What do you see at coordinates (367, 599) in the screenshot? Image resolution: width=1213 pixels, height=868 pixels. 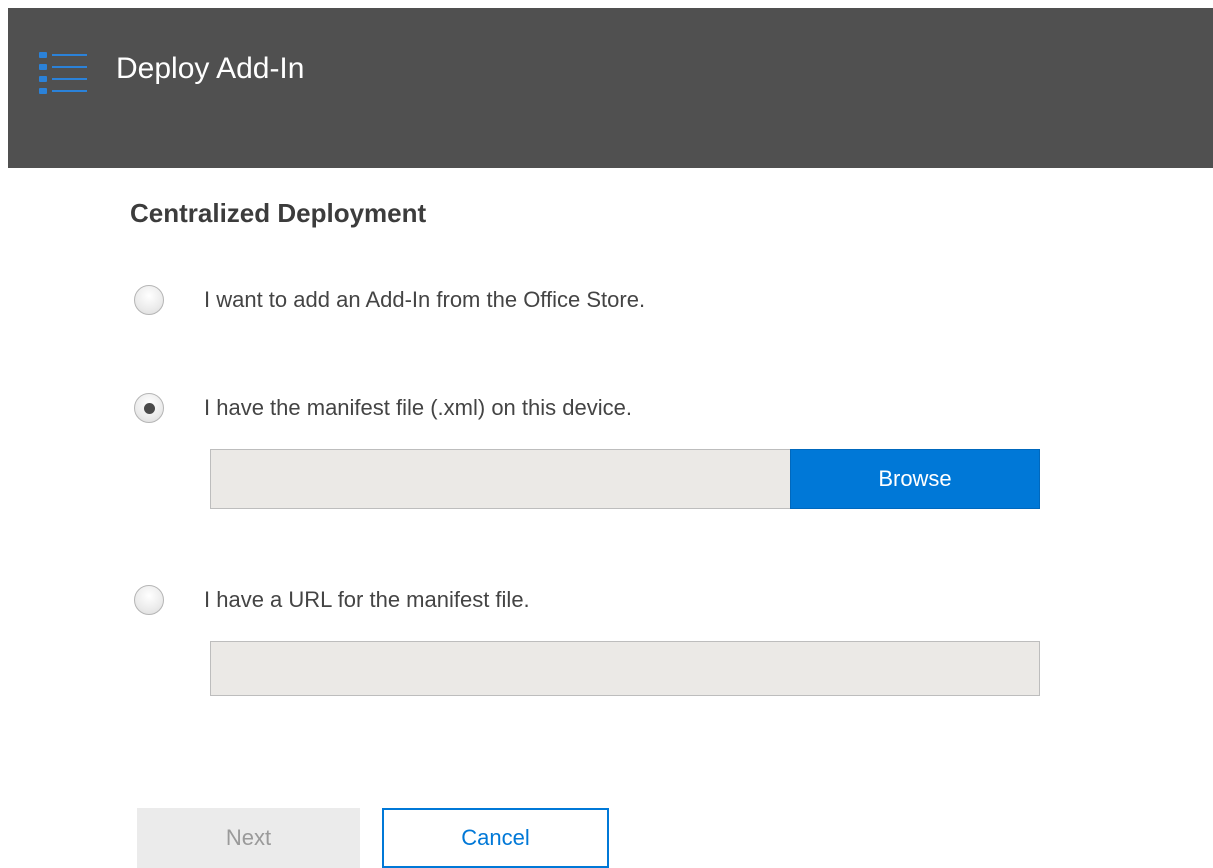 I see `manifest-url-label: I have a URL for the manifest file.` at bounding box center [367, 599].